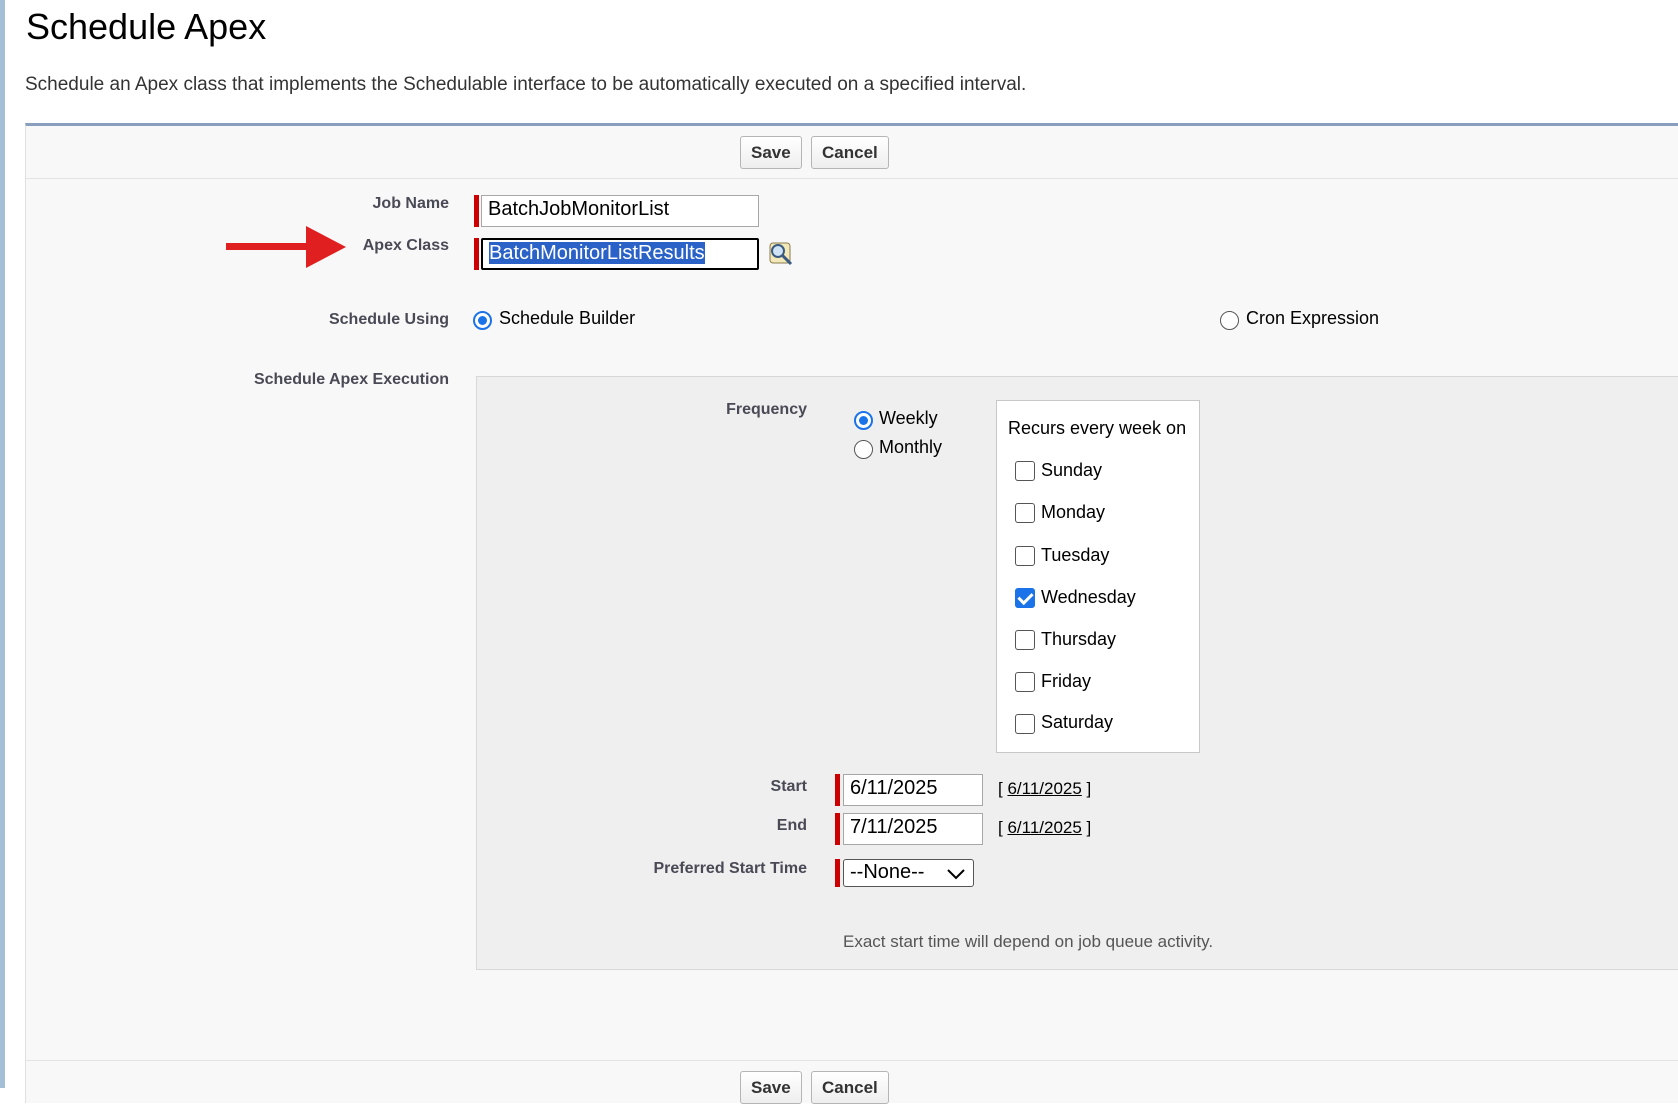 This screenshot has height=1113, width=1678. What do you see at coordinates (1066, 681) in the screenshot?
I see `friday-label: Friday` at bounding box center [1066, 681].